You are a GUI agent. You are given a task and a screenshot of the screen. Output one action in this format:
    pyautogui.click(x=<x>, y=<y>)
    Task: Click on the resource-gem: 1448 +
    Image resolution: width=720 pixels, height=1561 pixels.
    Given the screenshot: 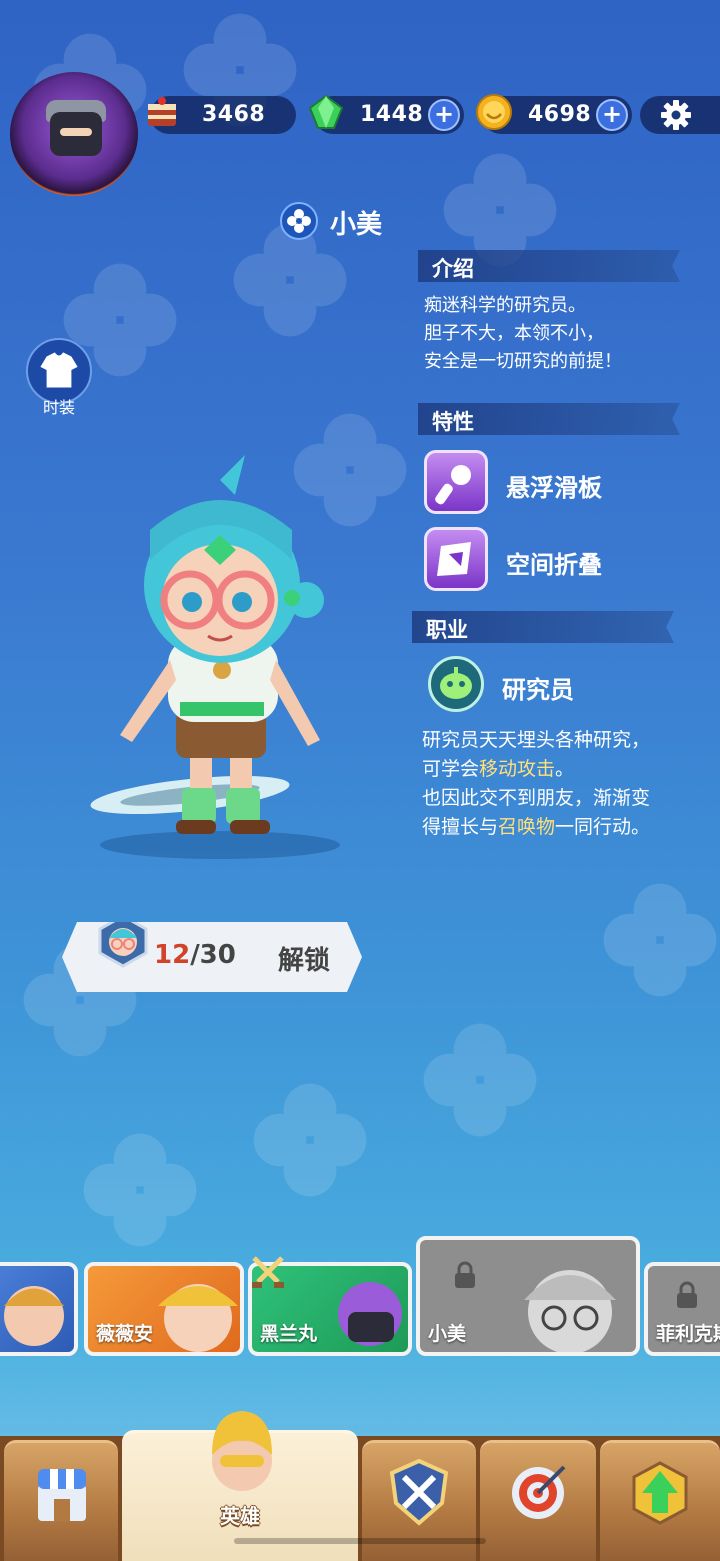 What is the action you would take?
    pyautogui.click(x=386, y=114)
    